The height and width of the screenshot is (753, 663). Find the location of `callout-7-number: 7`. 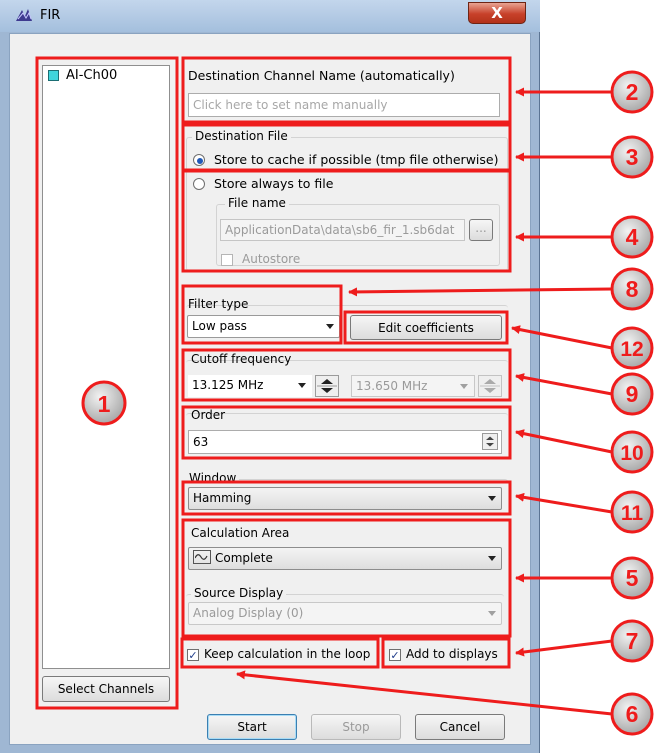

callout-7-number: 7 is located at coordinates (632, 641).